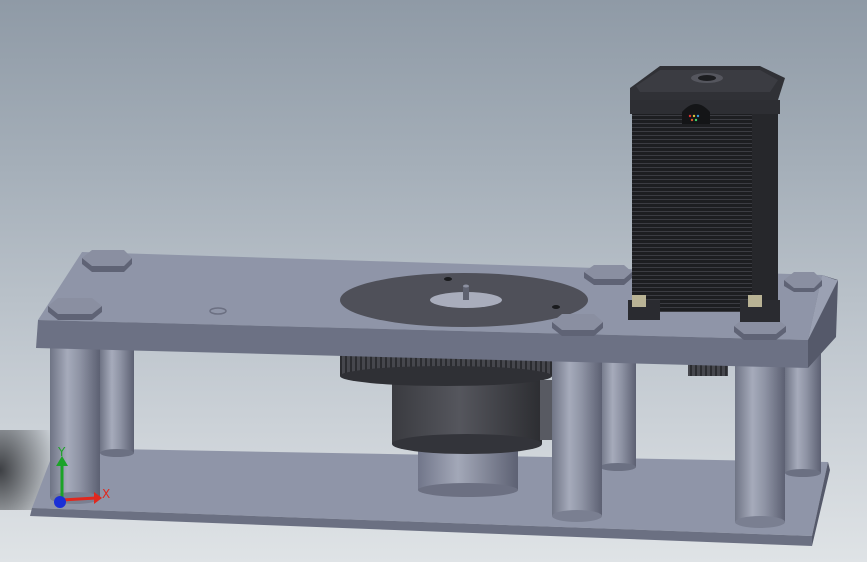 This screenshot has height=562, width=867. I want to click on standoff-front-left, so click(75, 422).